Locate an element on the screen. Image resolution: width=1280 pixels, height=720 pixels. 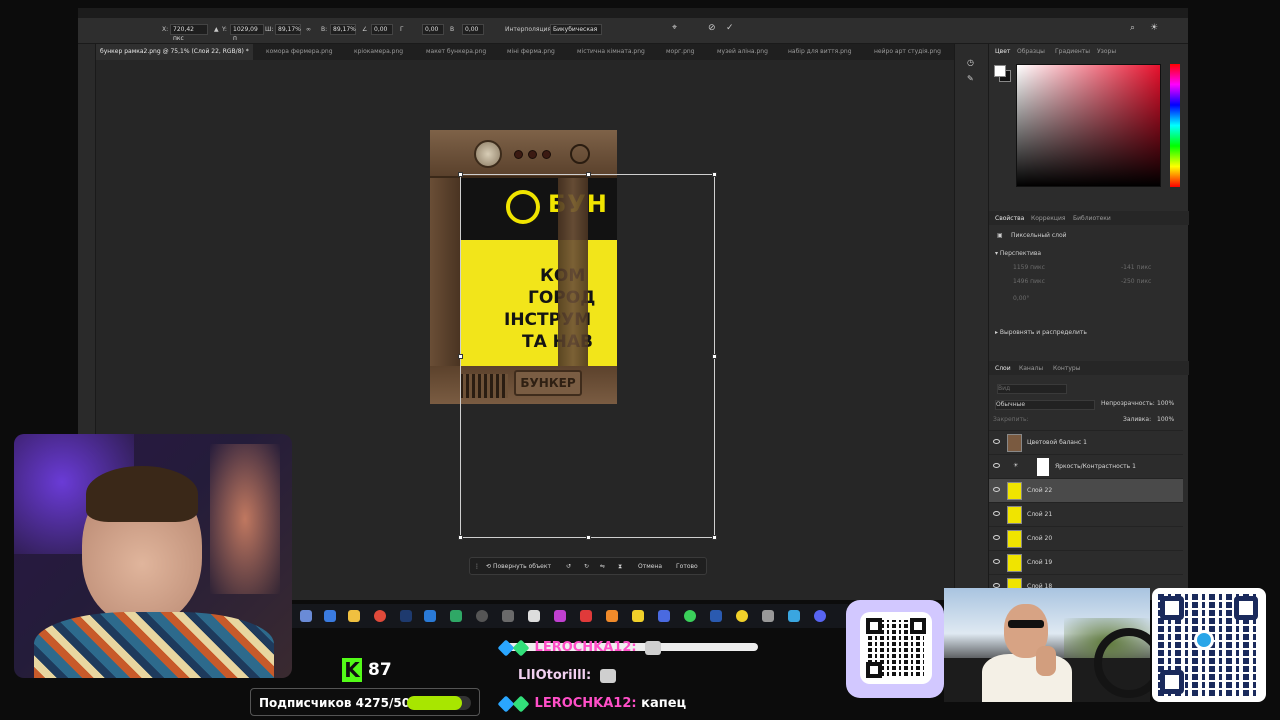
skew-h-field: 0,00 is located at coordinates (433, 29).